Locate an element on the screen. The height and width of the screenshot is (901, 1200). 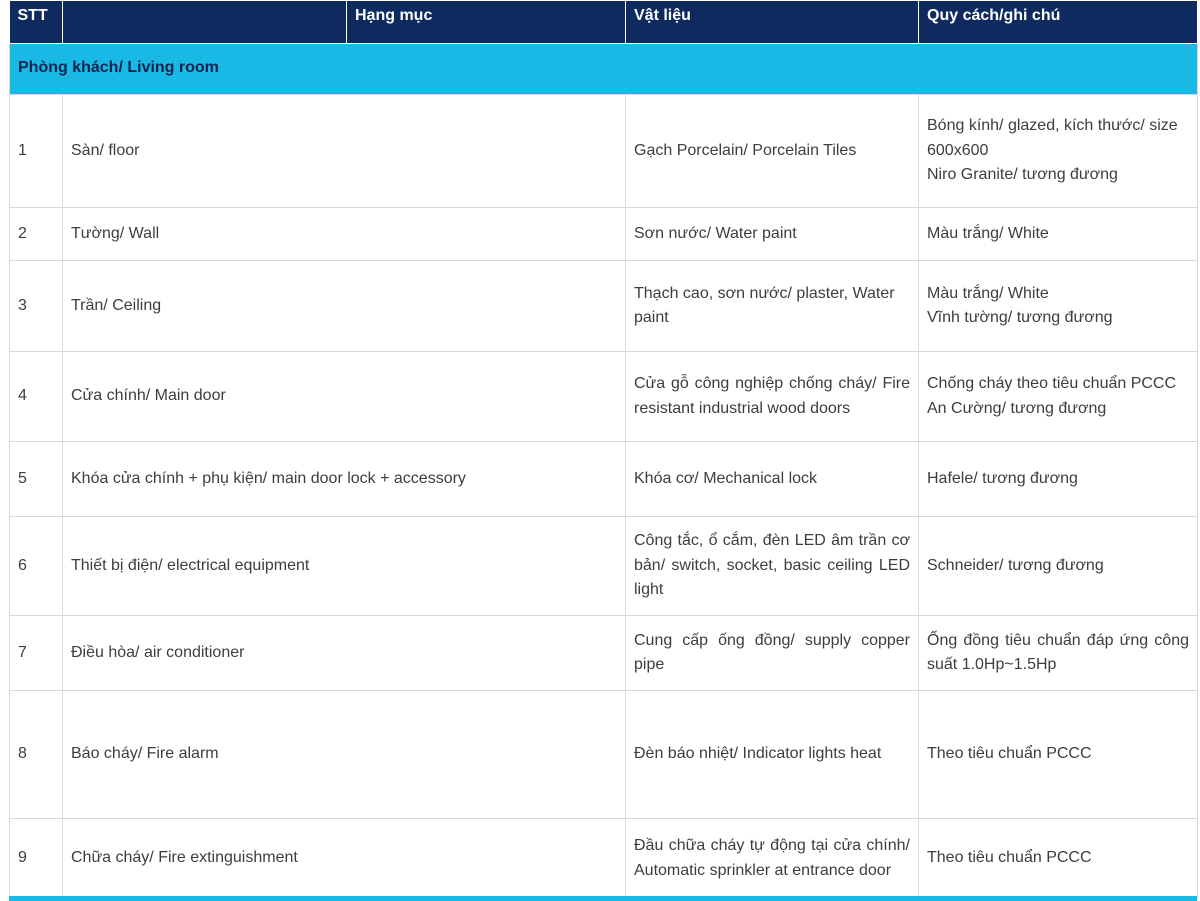
material-line: Cung cấp ống đồng/ supply copper pipe is located at coordinates (772, 652).